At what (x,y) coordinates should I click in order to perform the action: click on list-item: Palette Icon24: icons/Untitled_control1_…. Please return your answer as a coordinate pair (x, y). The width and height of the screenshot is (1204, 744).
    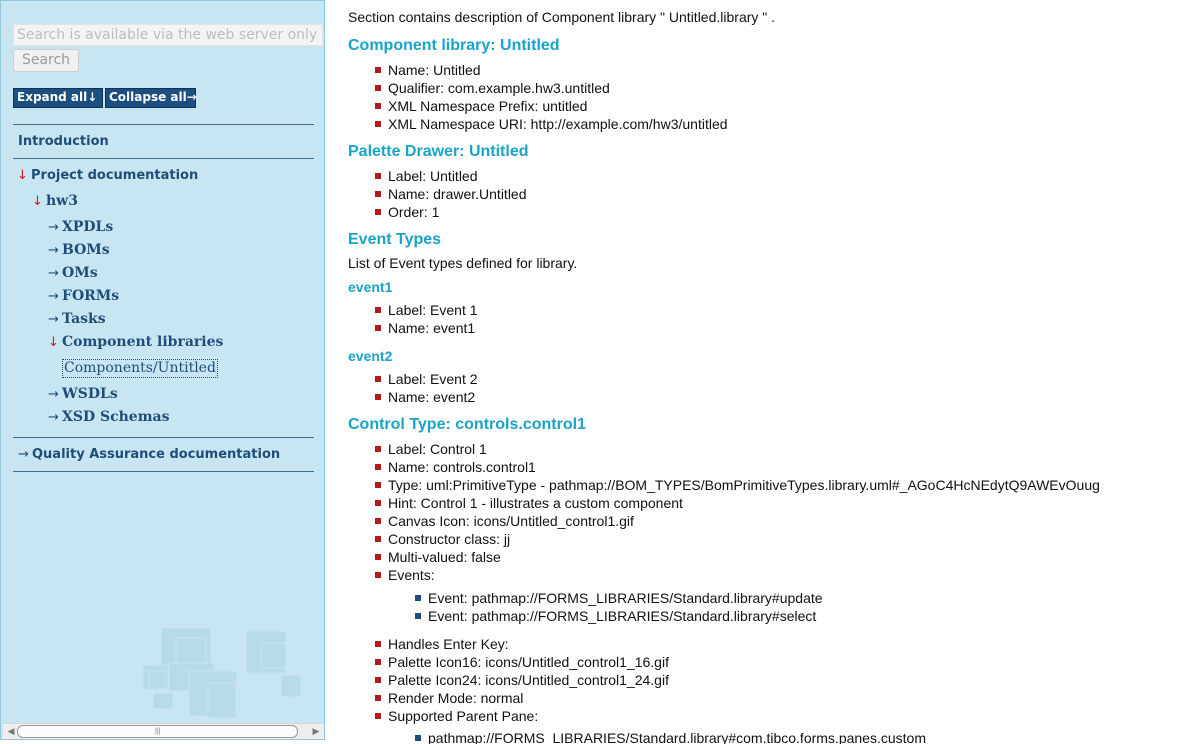
    Looking at the image, I should click on (522, 680).